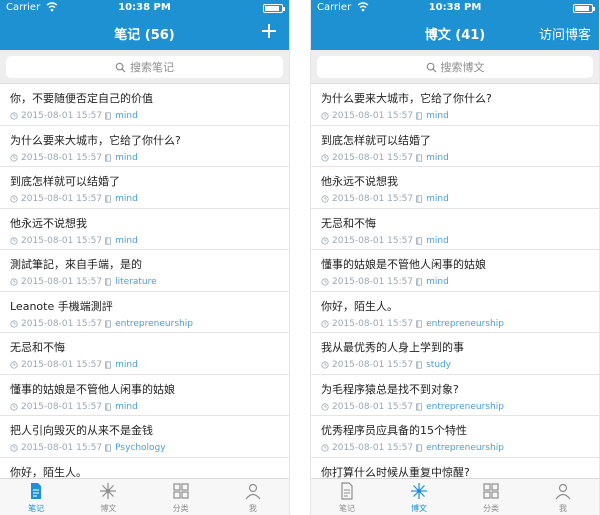 The width and height of the screenshot is (600, 515). Describe the element at coordinates (37, 347) in the screenshot. I see `item-title: 无忌和不悔` at that location.